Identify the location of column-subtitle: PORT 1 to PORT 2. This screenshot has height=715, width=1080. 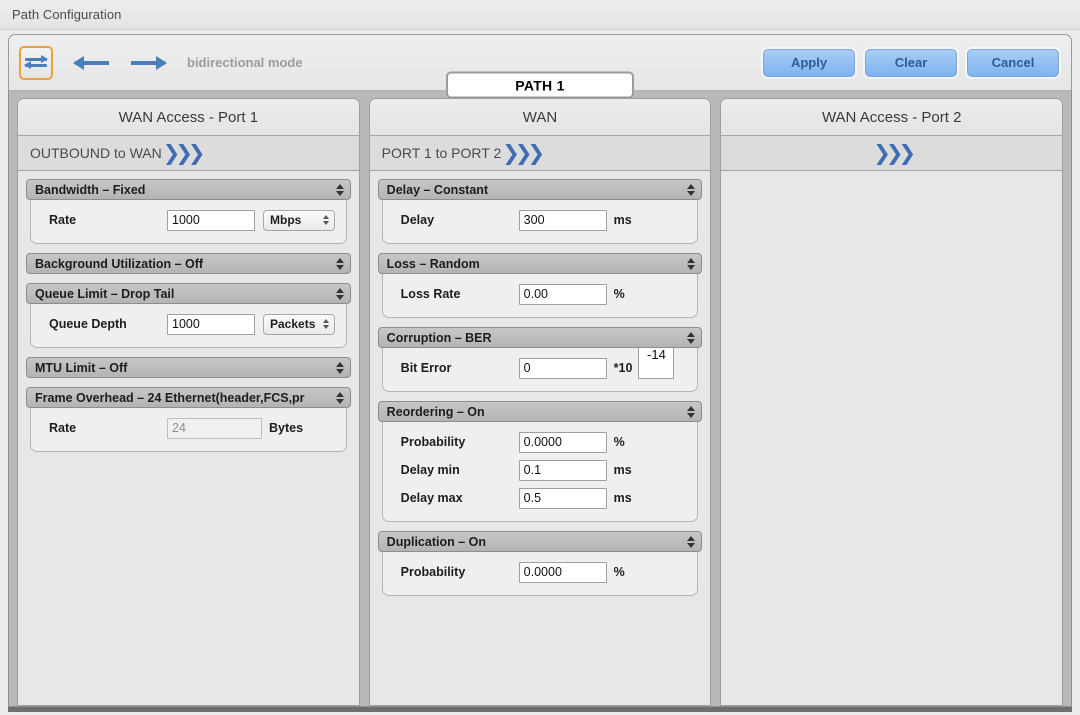
(441, 153).